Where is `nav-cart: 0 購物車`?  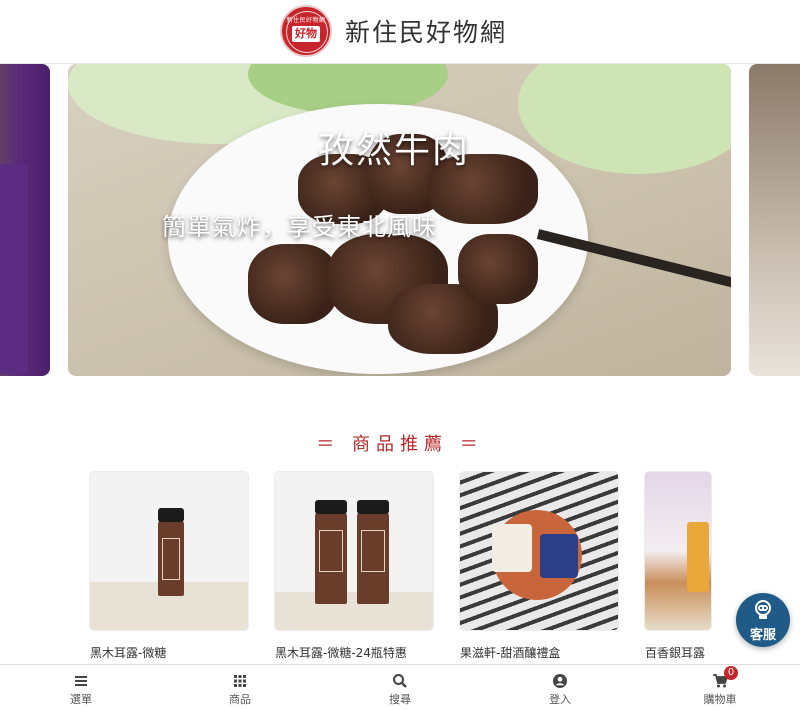
nav-cart: 0 購物車 is located at coordinates (720, 687).